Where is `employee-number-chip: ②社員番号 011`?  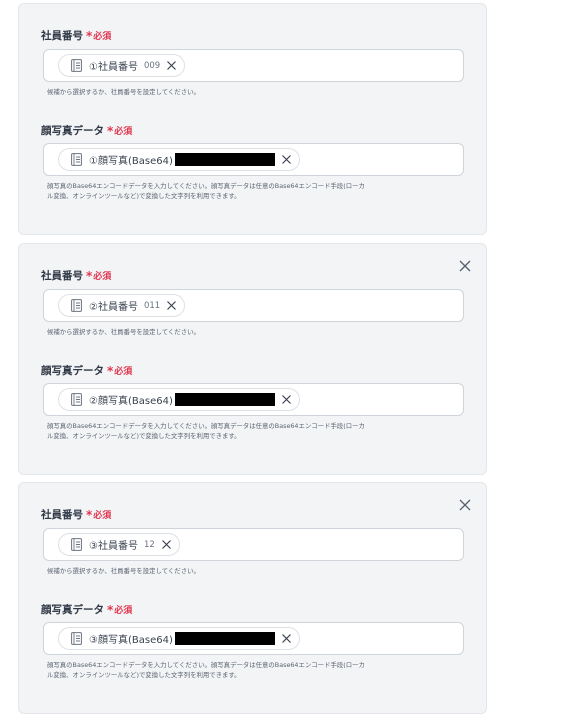 employee-number-chip: ②社員番号 011 is located at coordinates (122, 305).